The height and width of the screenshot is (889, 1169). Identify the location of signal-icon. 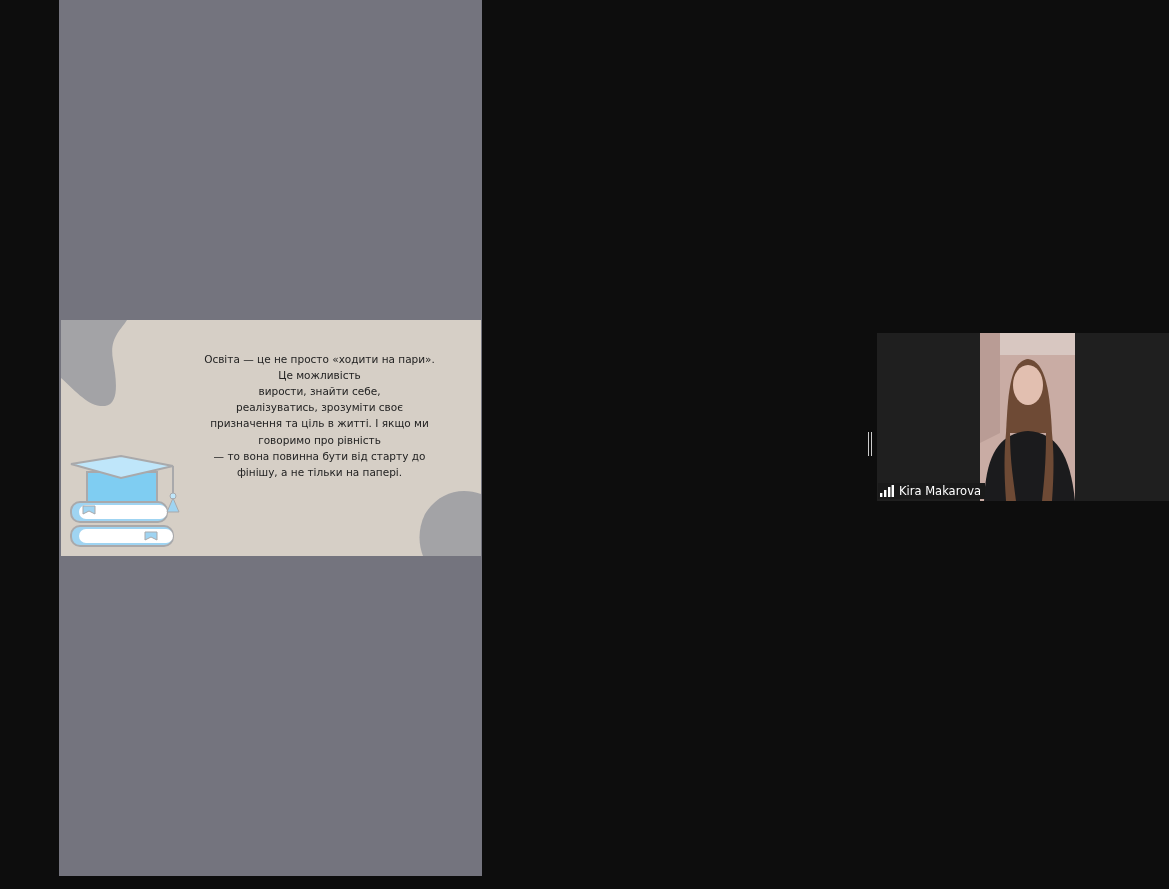
(887, 491).